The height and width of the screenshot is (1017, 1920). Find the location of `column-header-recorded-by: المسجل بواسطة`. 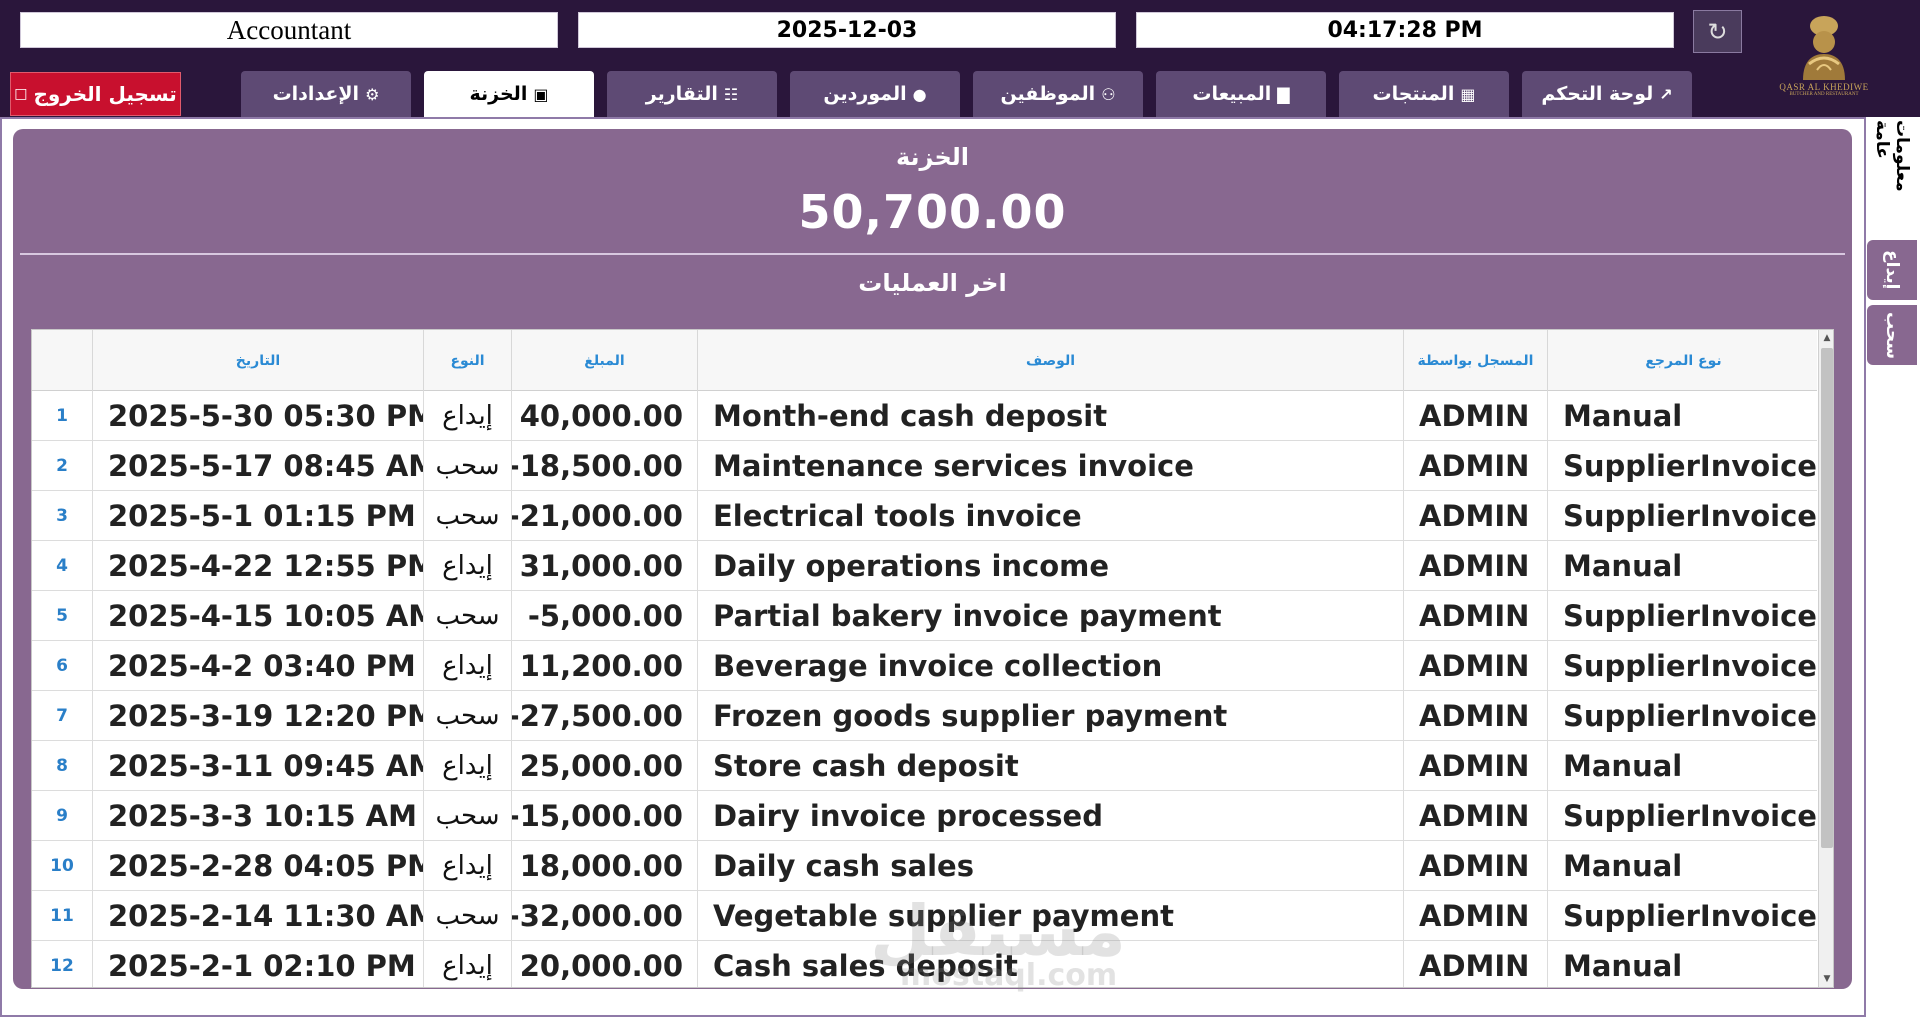

column-header-recorded-by: المسجل بواسطة is located at coordinates (1476, 360).